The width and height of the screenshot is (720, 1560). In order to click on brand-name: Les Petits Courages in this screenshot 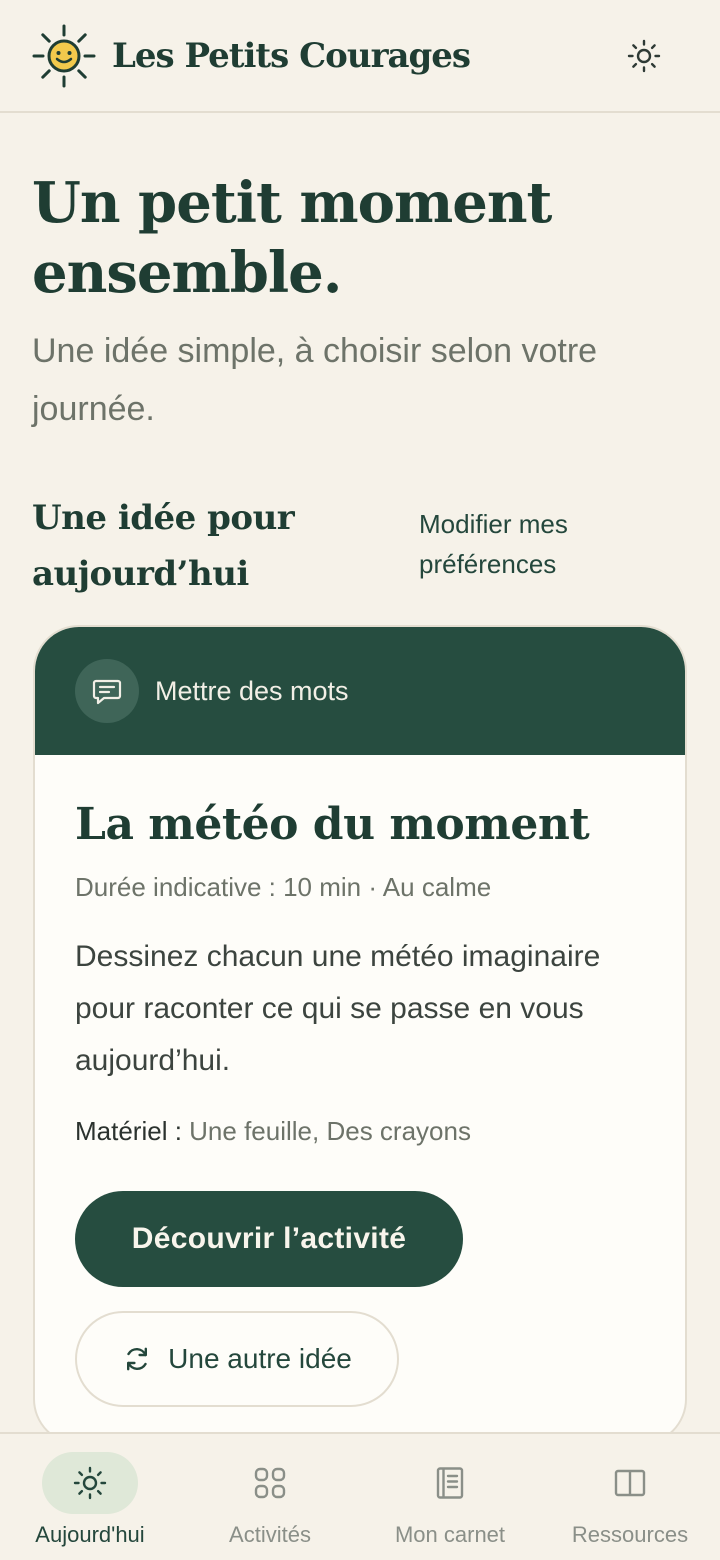, I will do `click(291, 56)`.